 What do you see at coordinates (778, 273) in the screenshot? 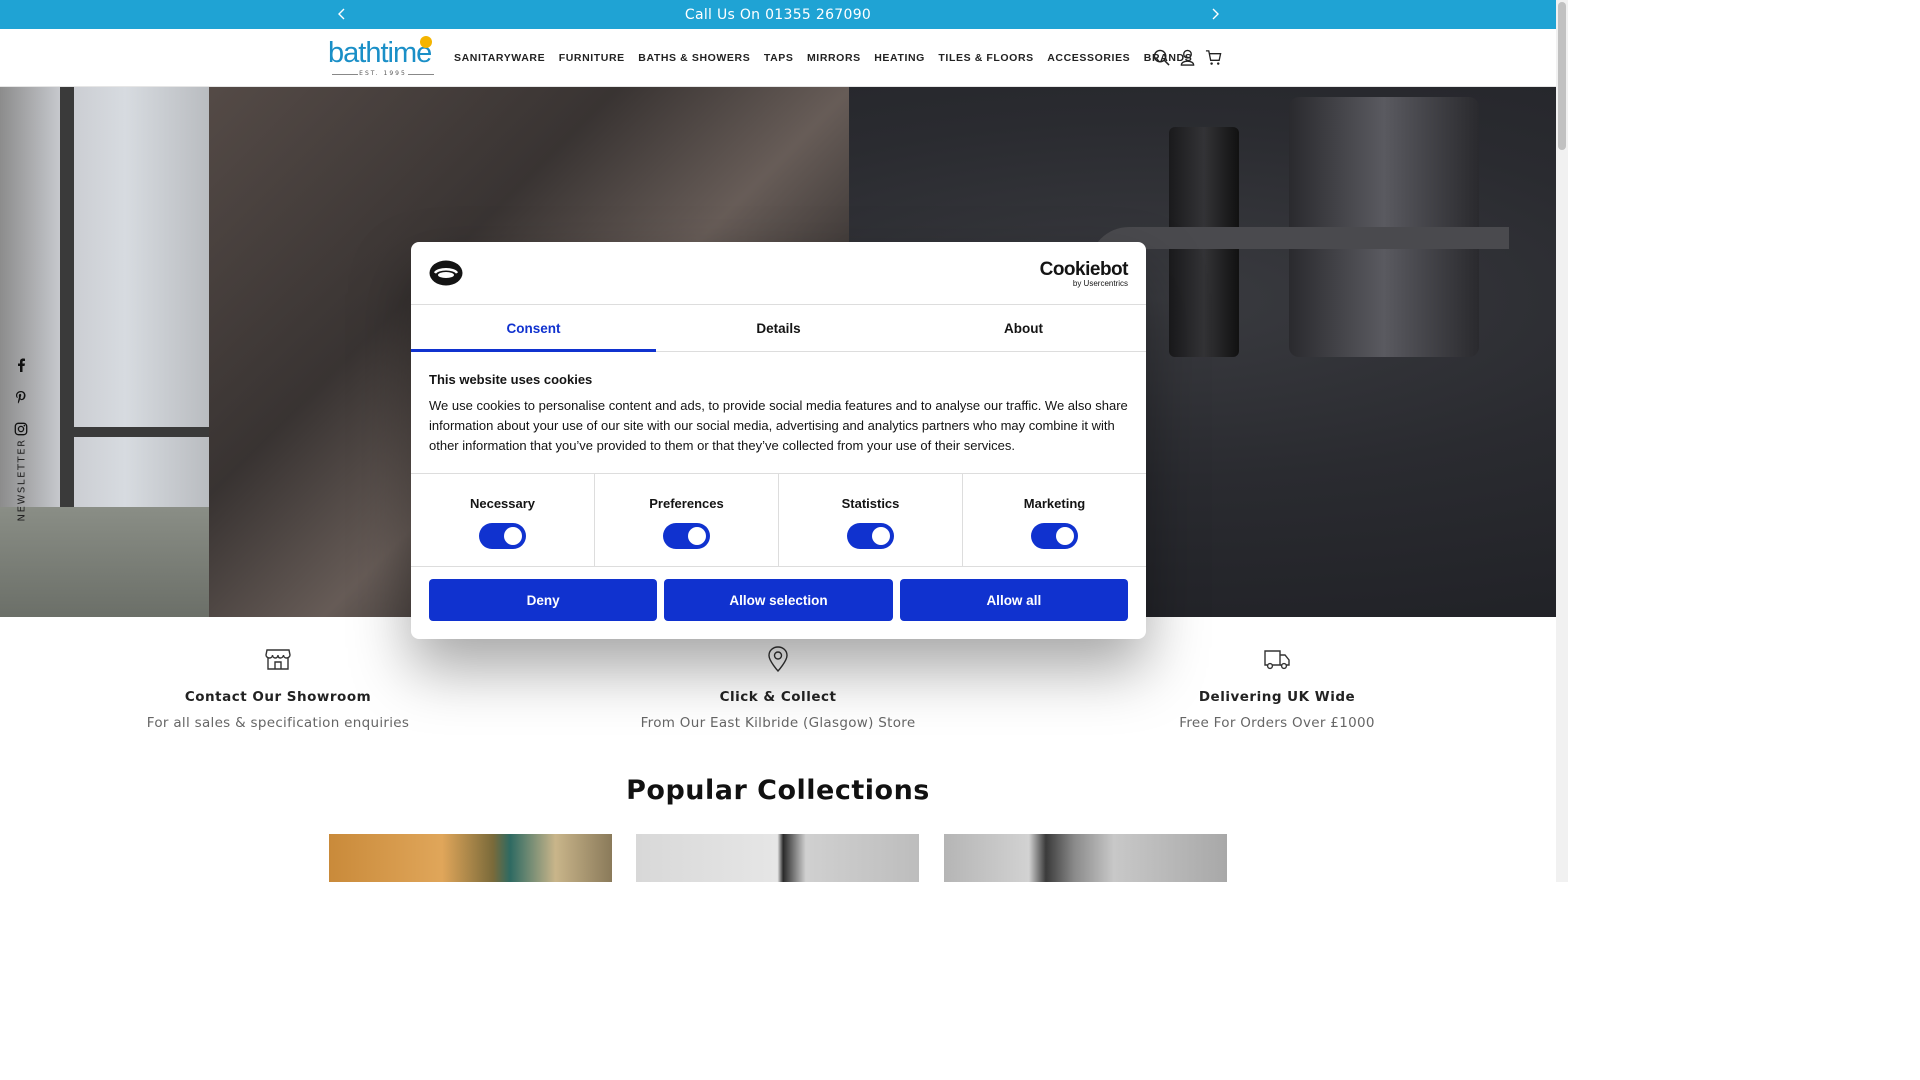
I see `cookie-dialog-header: Cookiebot by Usercentrics` at bounding box center [778, 273].